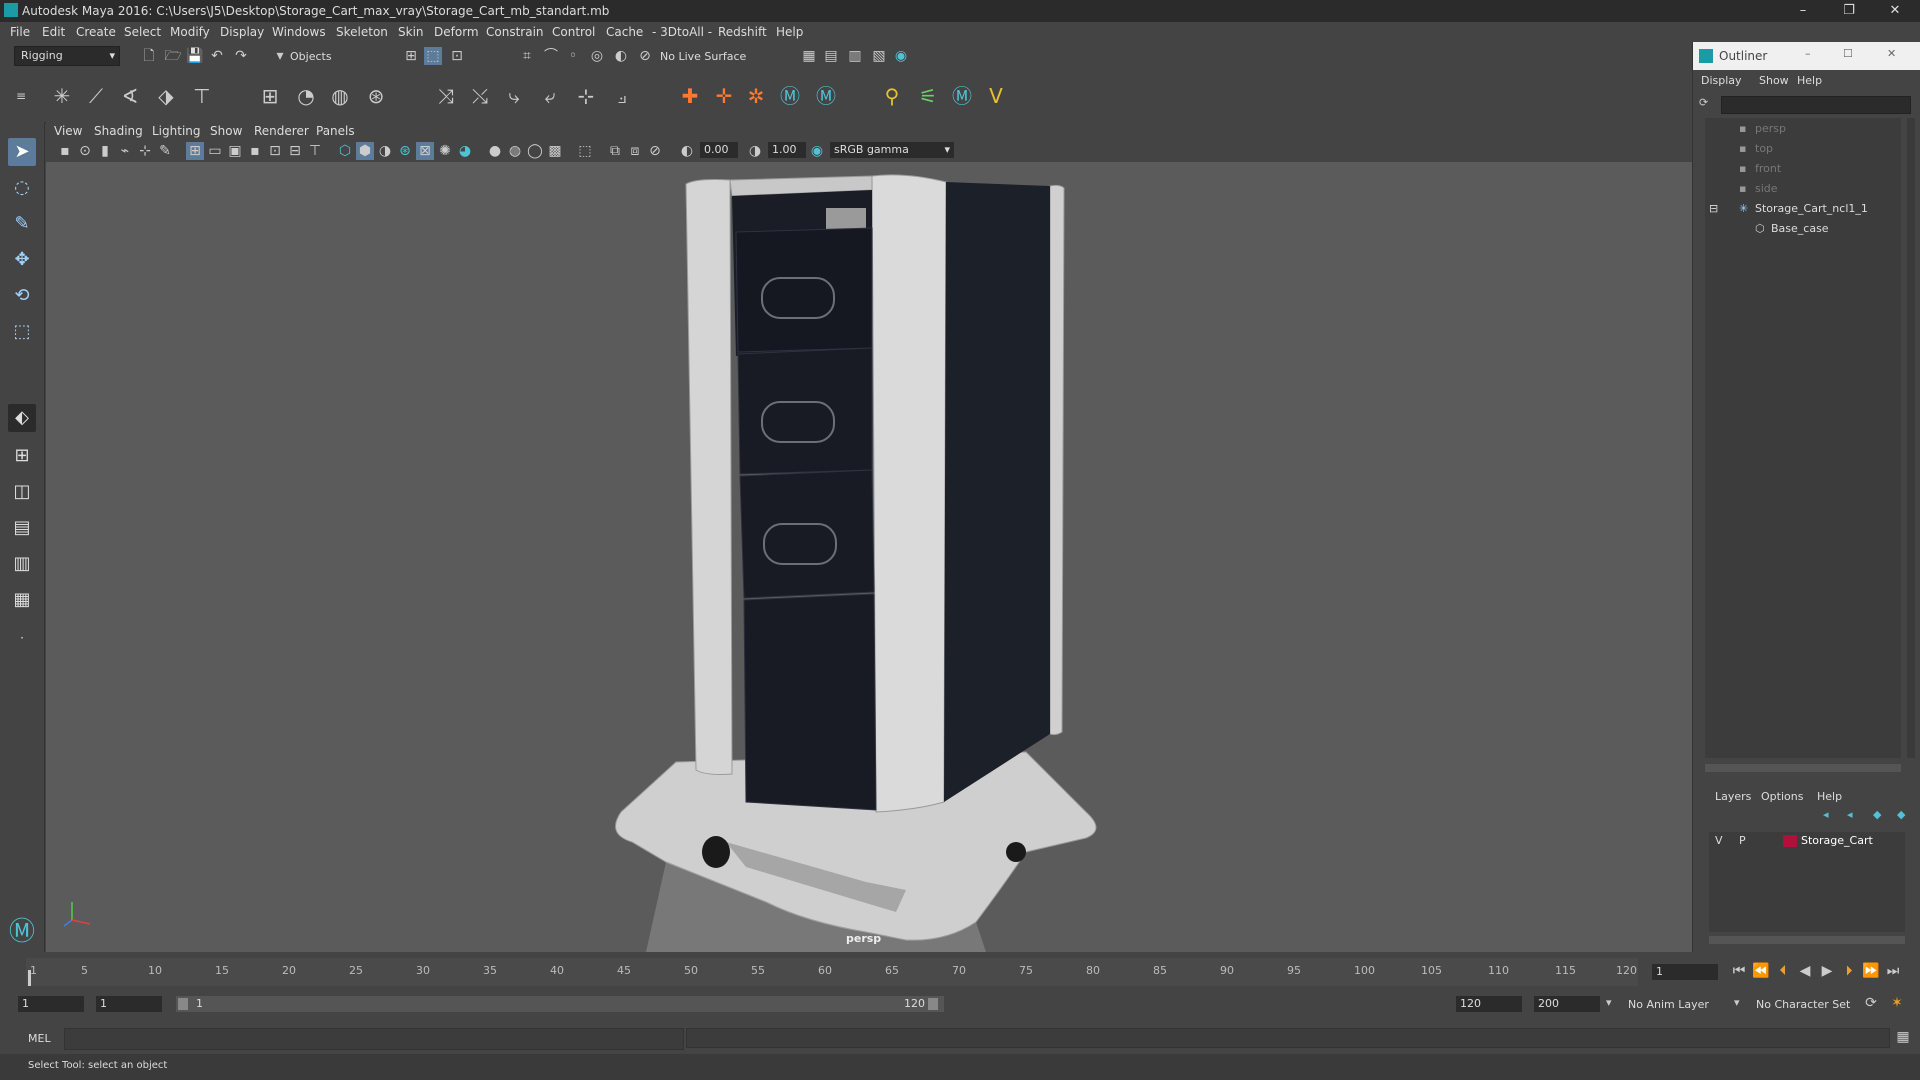  Describe the element at coordinates (535, 151) in the screenshot. I see `aa-icon: ◯` at that location.